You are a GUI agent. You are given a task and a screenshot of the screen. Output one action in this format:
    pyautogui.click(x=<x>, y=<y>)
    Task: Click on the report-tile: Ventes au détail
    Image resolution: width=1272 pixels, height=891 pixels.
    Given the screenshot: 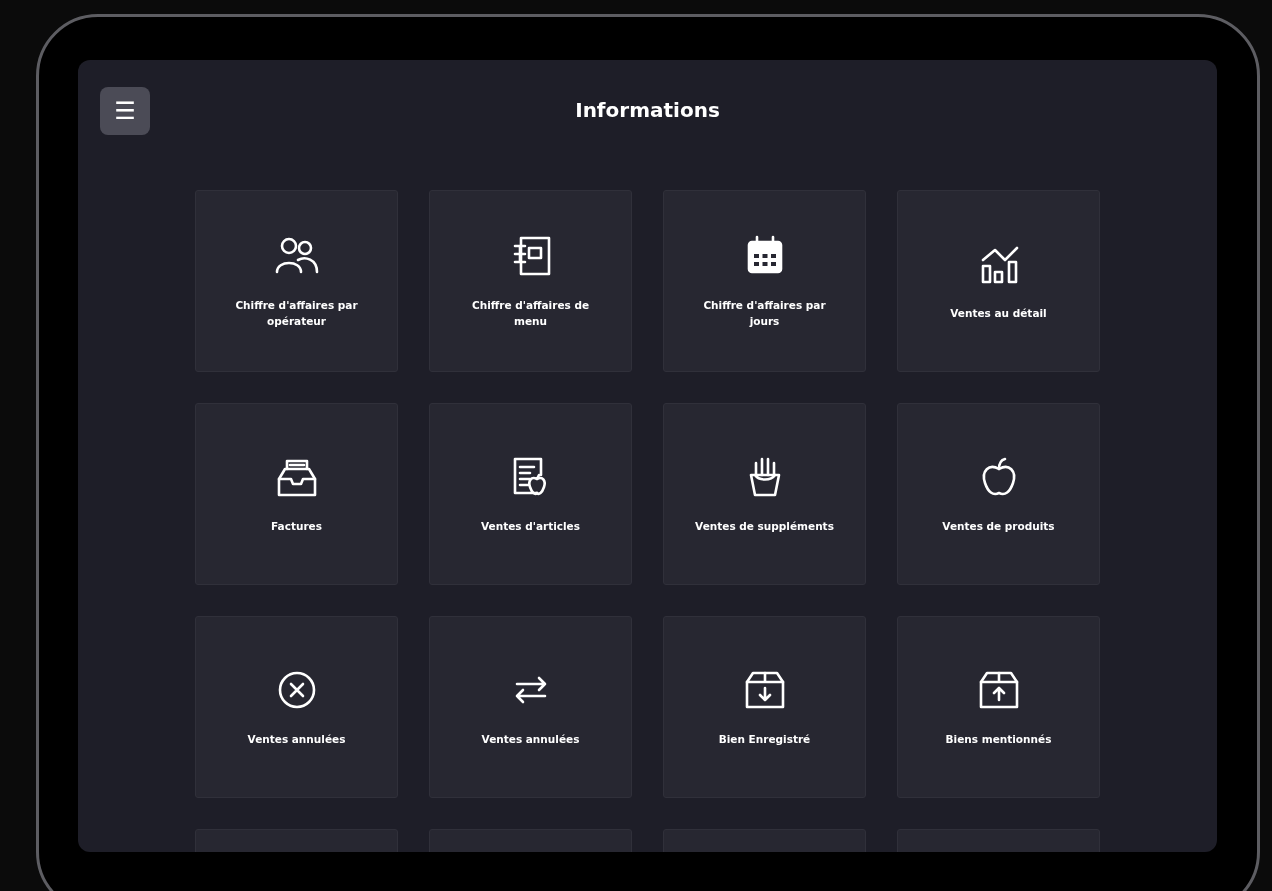 What is the action you would take?
    pyautogui.click(x=998, y=281)
    